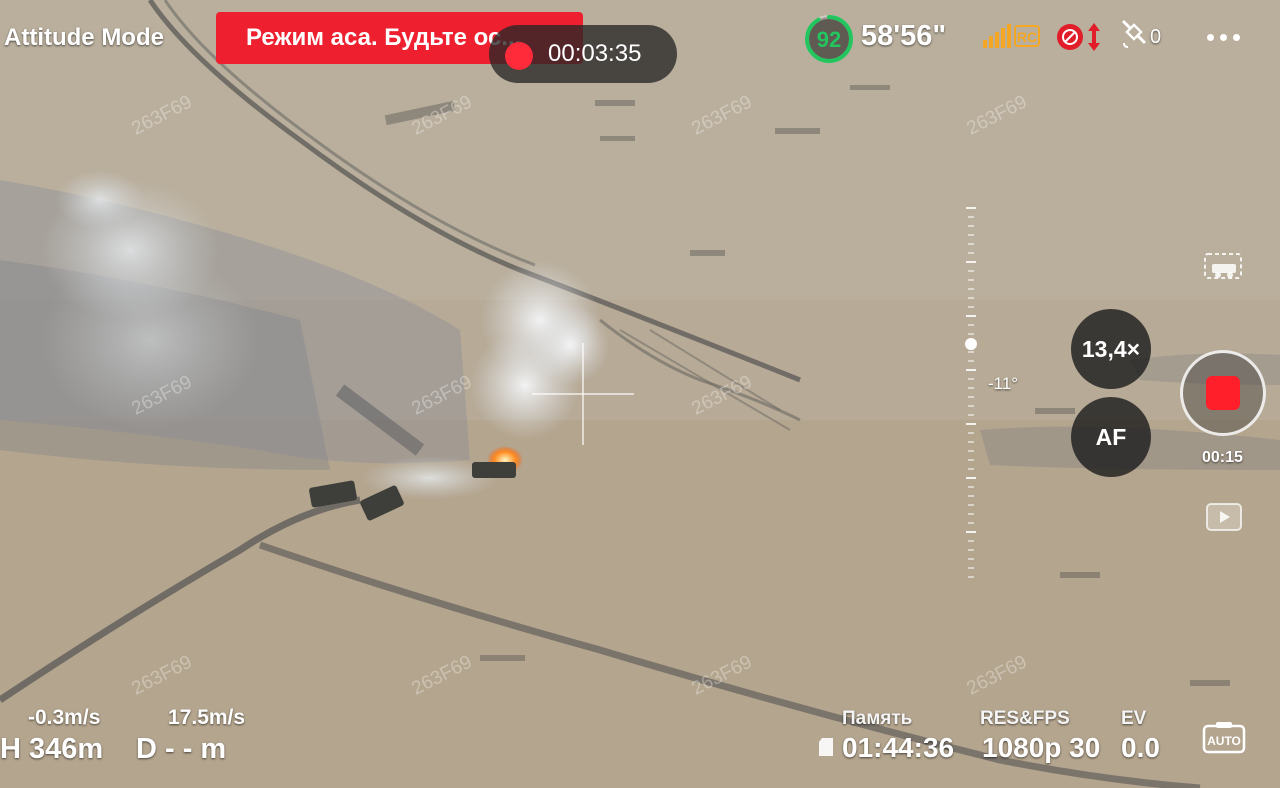  I want to click on gps-satellite-icon, so click(1135, 34).